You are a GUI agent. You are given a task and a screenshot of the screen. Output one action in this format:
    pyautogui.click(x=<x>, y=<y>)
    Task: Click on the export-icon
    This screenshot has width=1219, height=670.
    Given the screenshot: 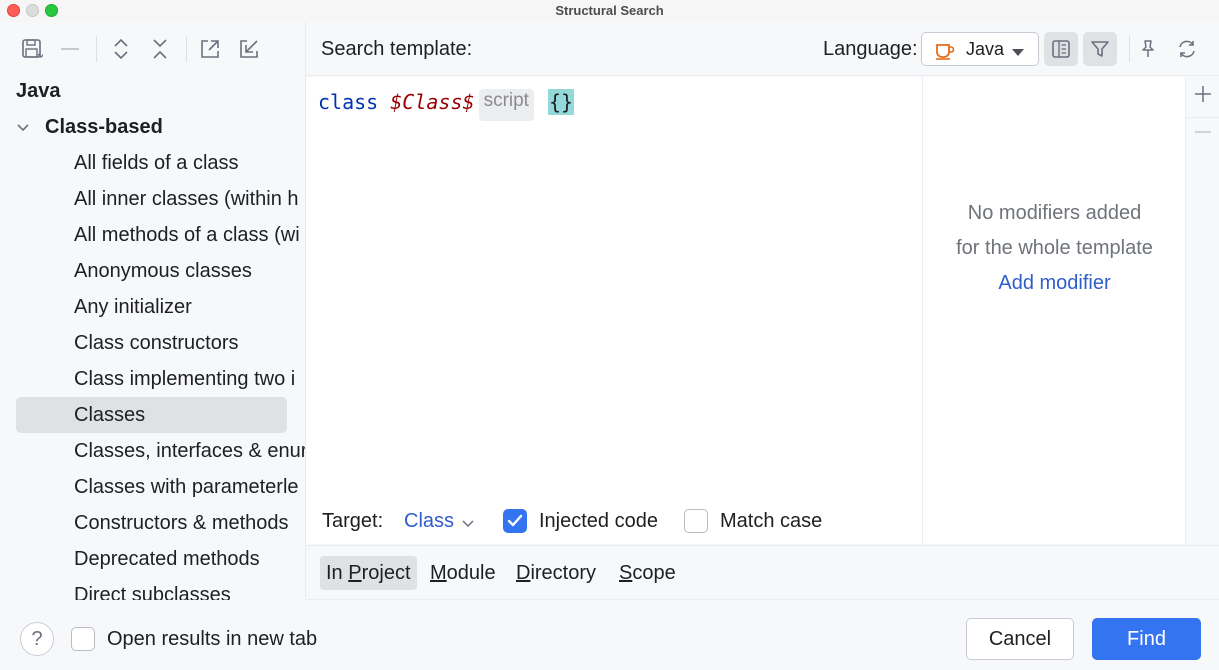 What is the action you would take?
    pyautogui.click(x=210, y=49)
    